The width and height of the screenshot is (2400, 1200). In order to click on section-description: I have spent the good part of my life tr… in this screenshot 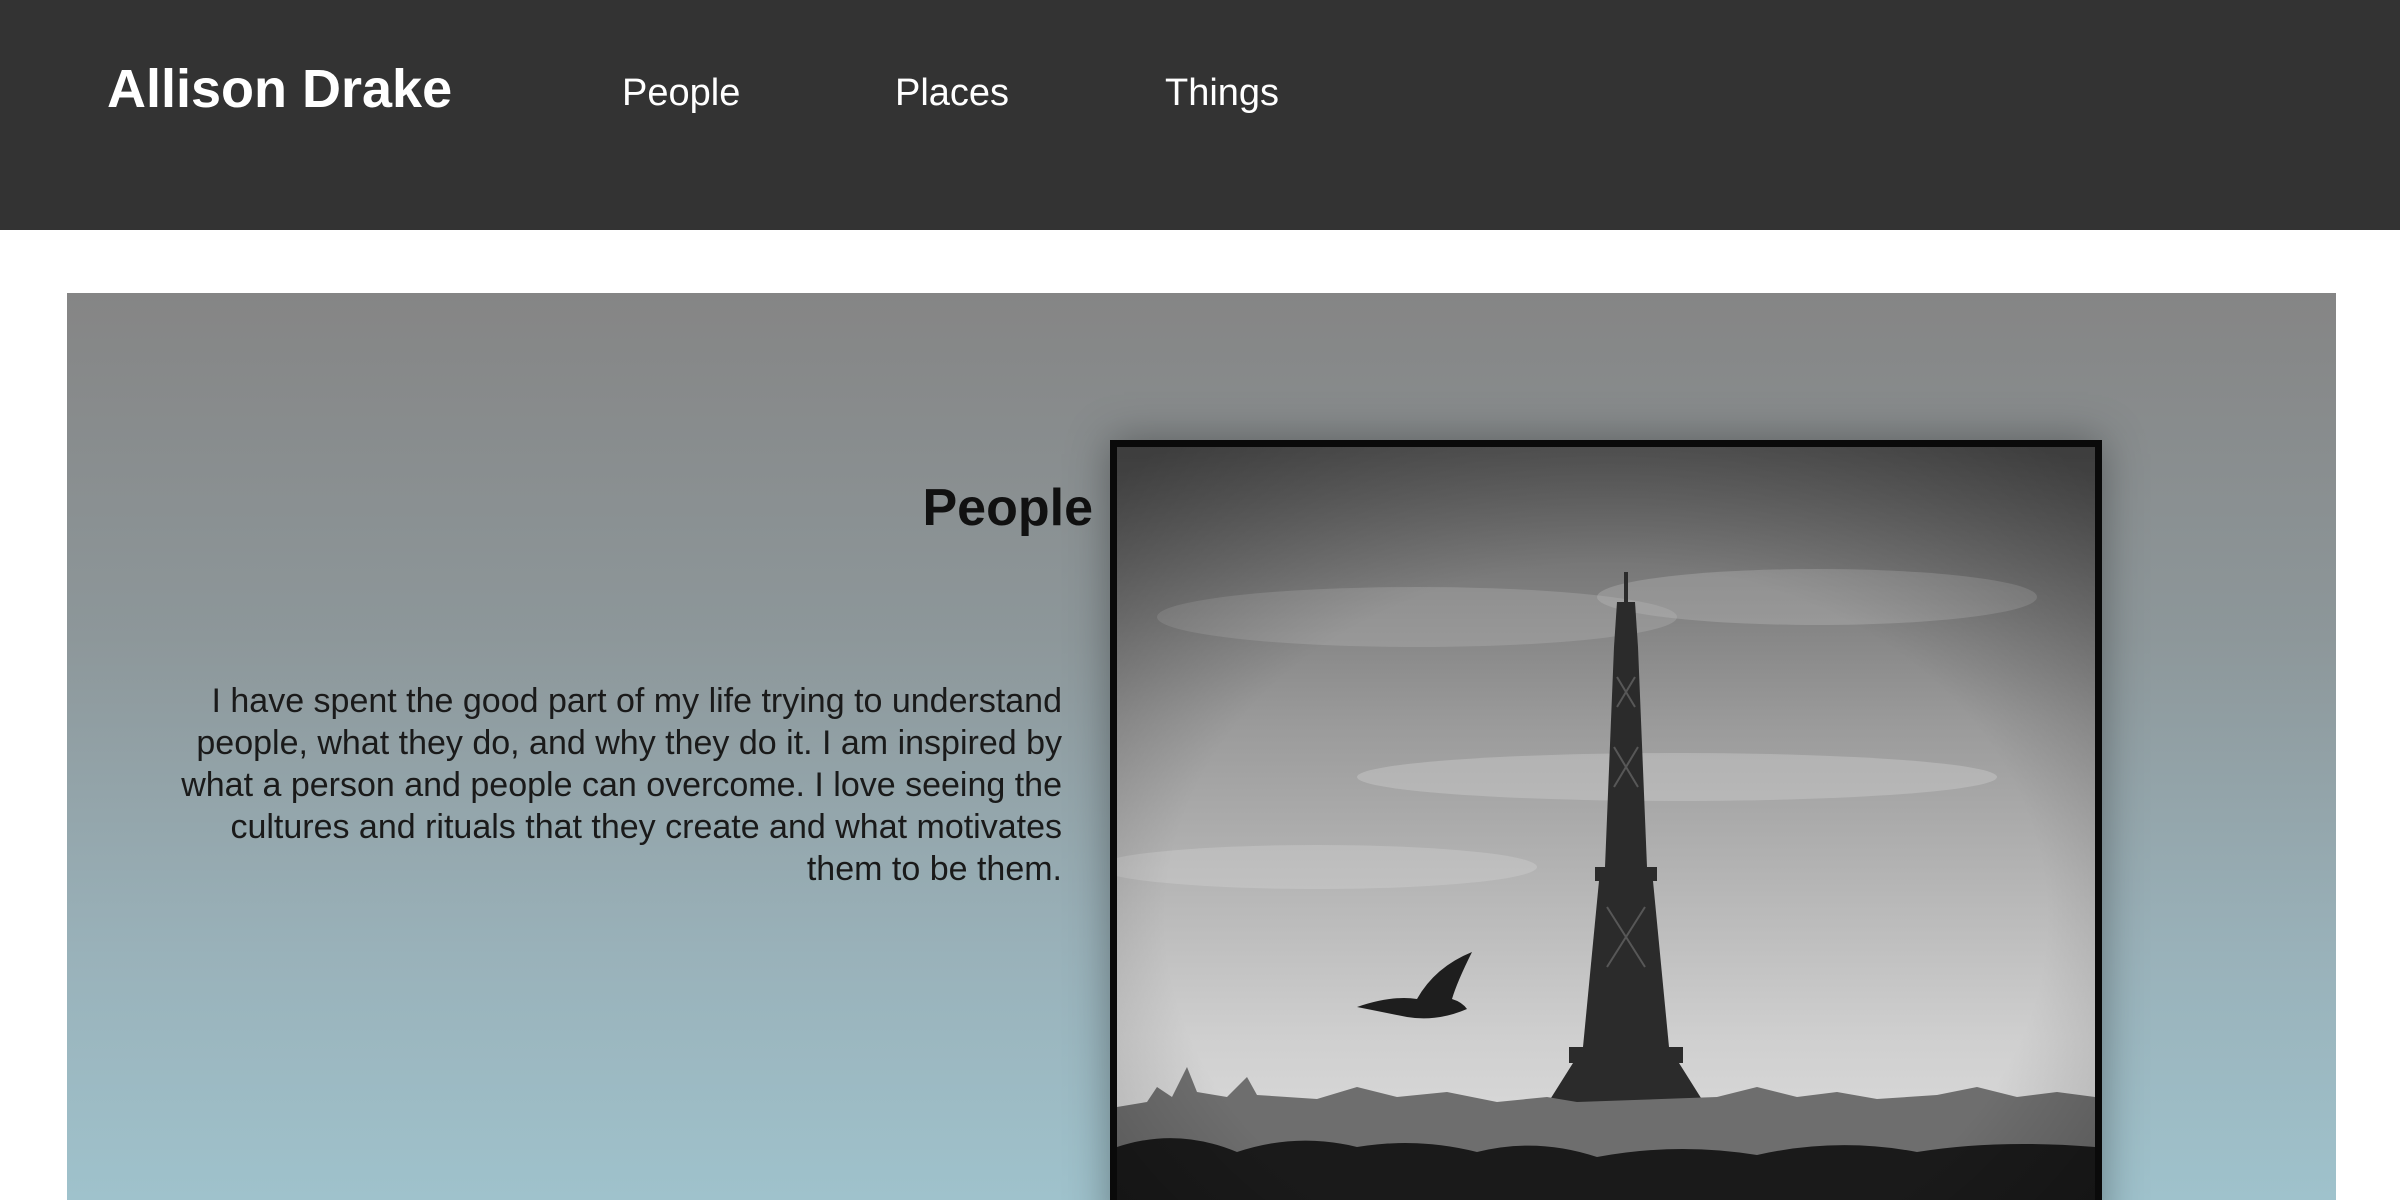, I will do `click(621, 785)`.